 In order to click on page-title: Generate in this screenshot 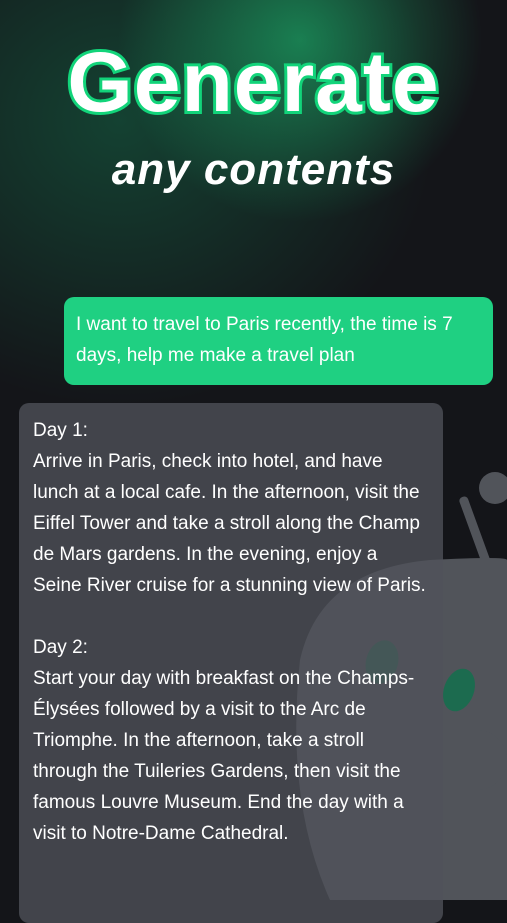, I will do `click(252, 82)`.